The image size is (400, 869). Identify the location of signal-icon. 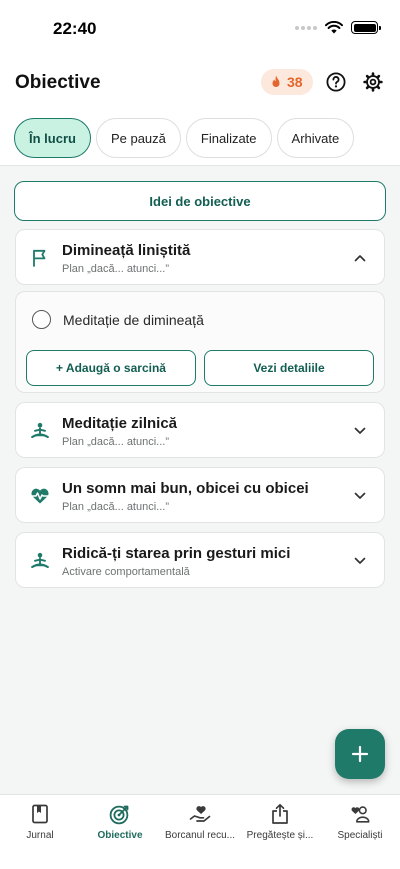
(306, 27).